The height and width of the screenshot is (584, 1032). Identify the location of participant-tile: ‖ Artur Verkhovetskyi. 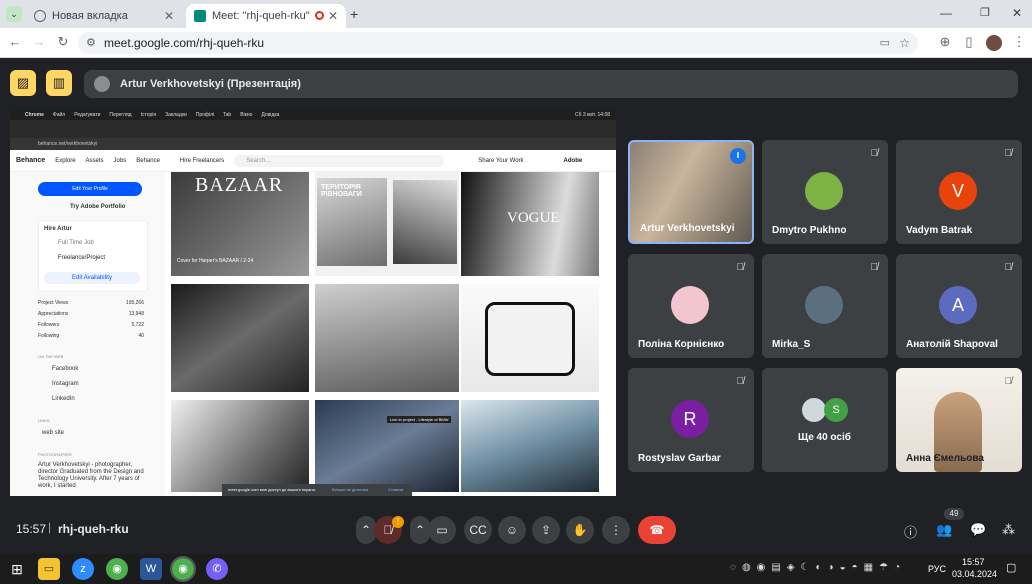
(691, 192).